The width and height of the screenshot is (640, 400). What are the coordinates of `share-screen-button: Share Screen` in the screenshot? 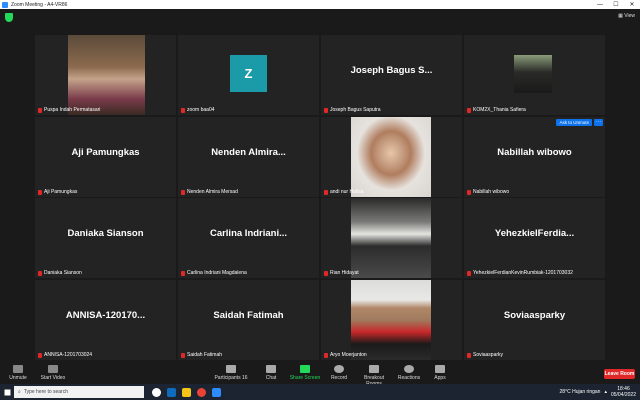 It's located at (305, 373).